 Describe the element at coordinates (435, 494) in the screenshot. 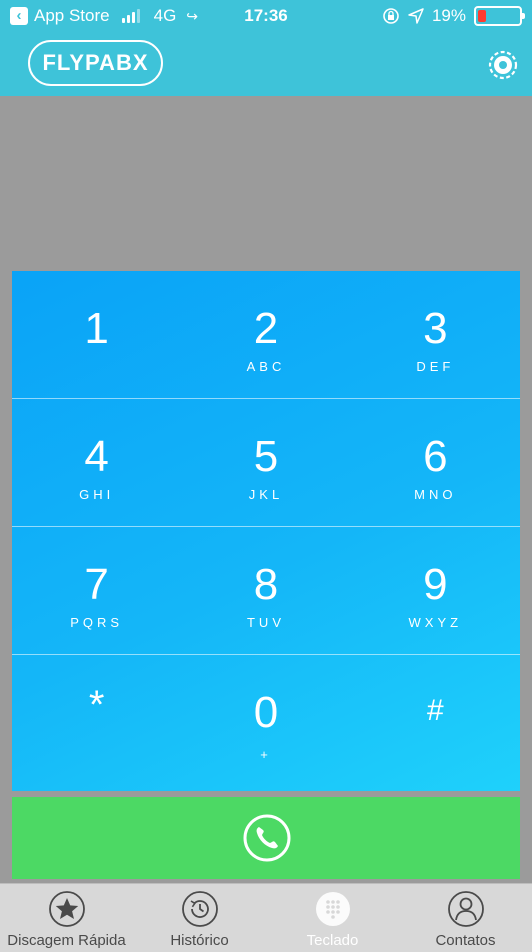

I see `key-letters: MNO` at that location.